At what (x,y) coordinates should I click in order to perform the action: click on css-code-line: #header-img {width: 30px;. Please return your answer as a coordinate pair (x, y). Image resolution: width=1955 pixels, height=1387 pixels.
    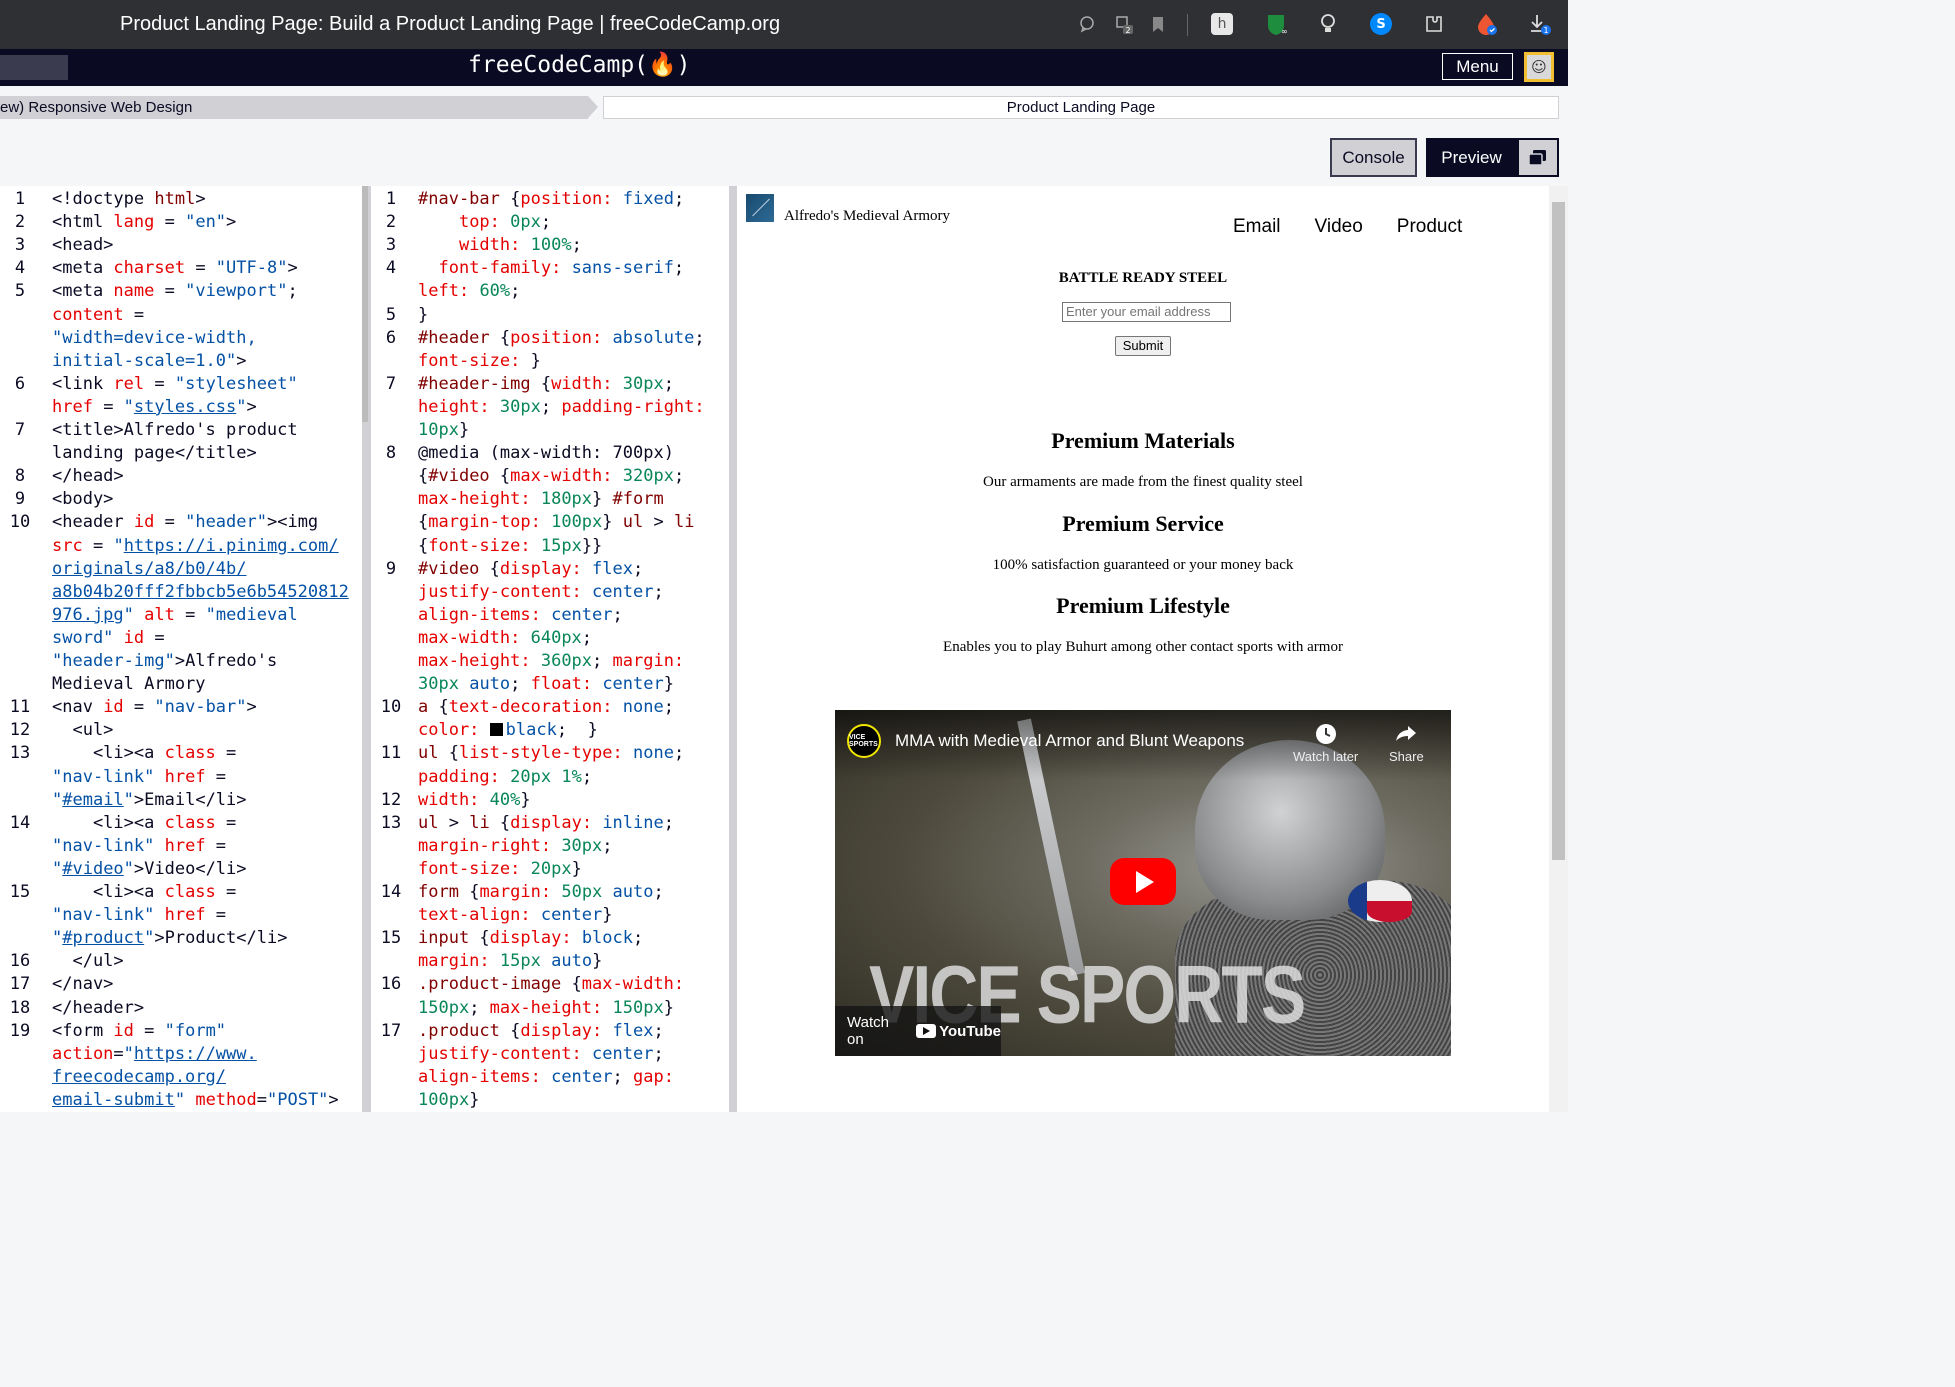
    Looking at the image, I should click on (546, 384).